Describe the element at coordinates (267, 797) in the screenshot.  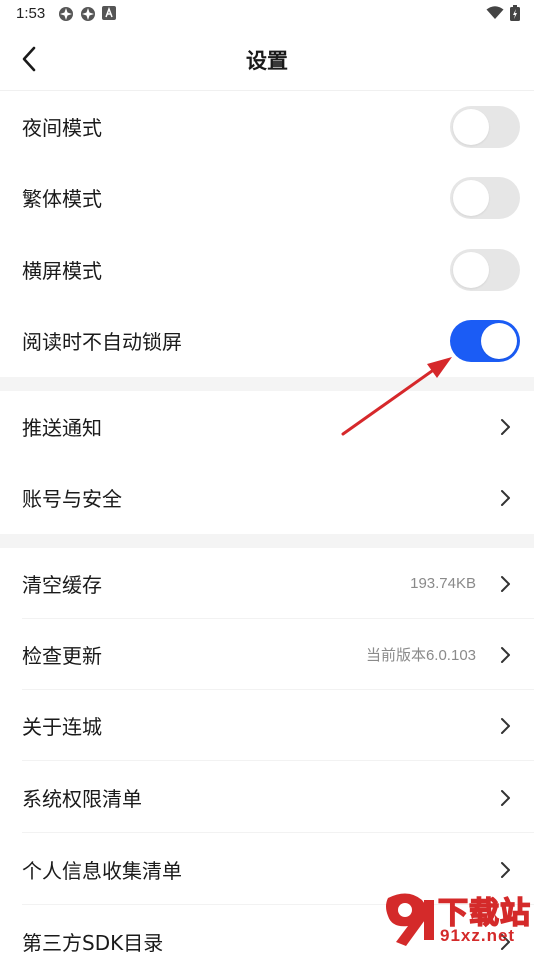
I see `setting-permissions-list: 系统权限清单` at that location.